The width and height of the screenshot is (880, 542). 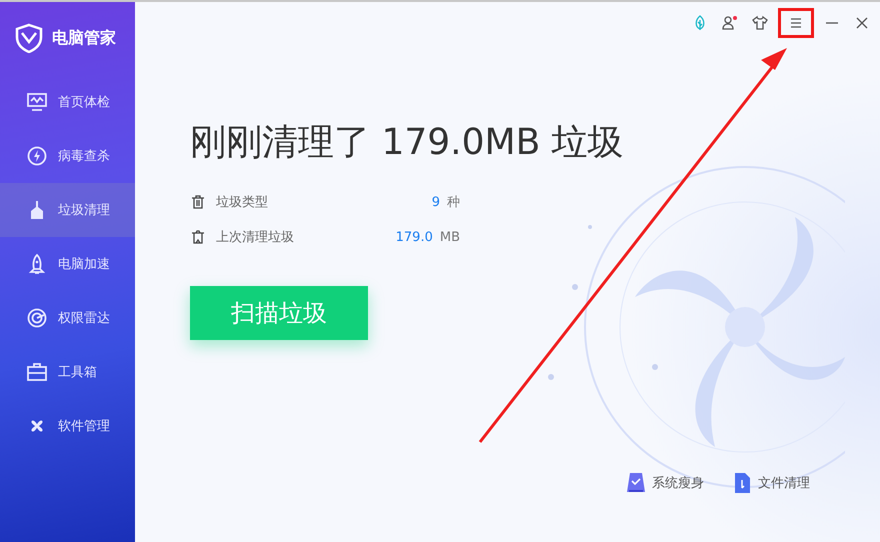 I want to click on sidebar-item: 电脑加速, so click(x=67, y=264).